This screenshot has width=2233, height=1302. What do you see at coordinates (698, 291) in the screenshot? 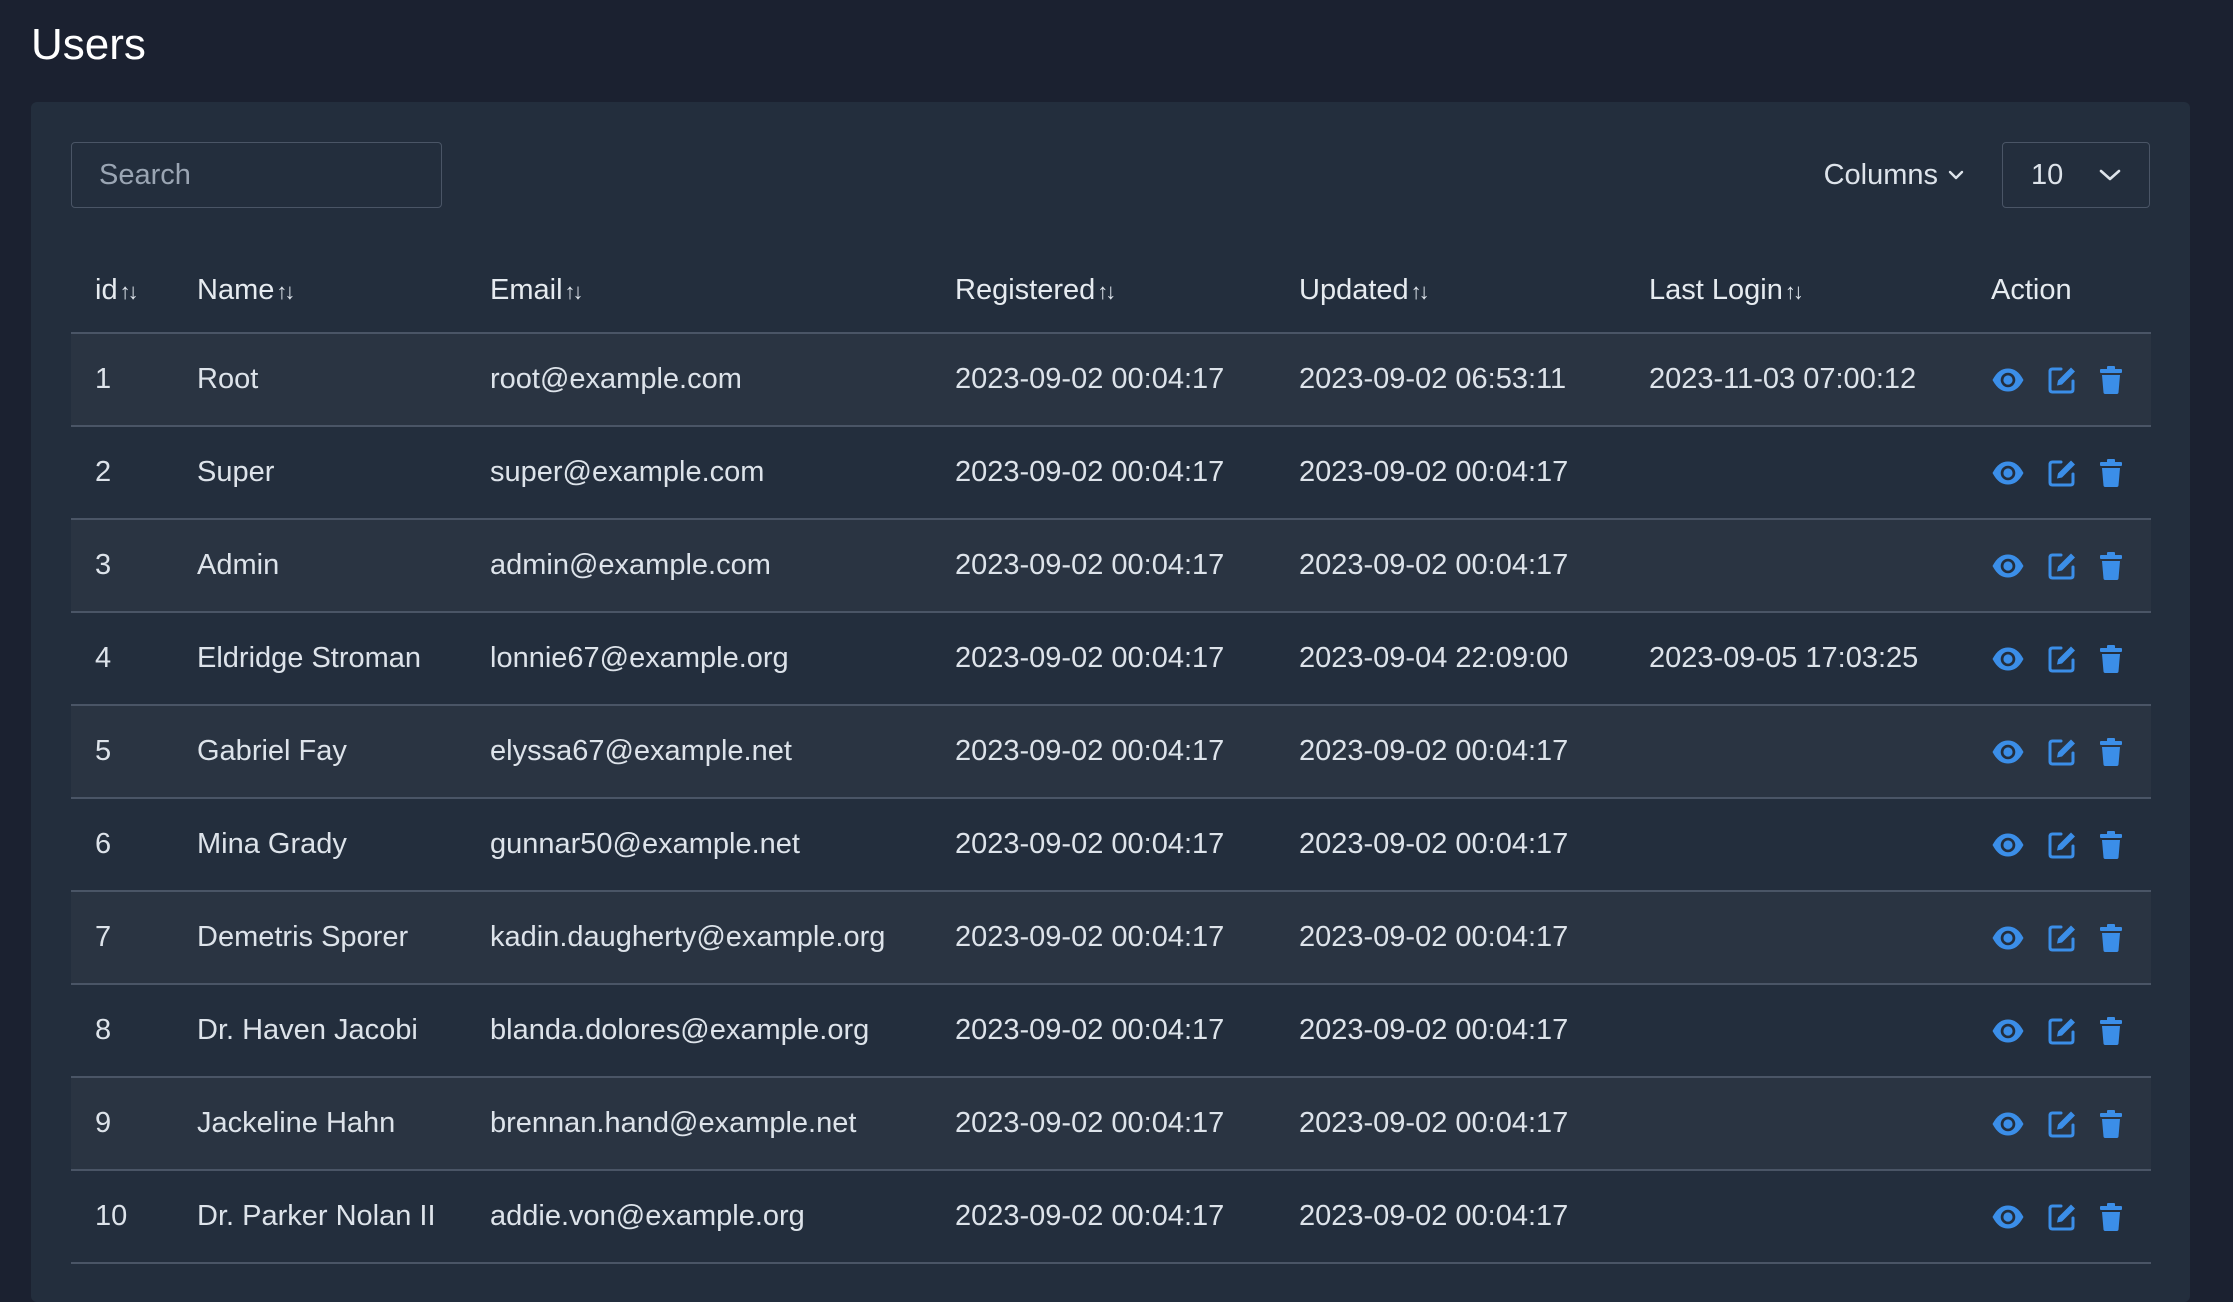
I see `column-header-email: Email↑↓` at bounding box center [698, 291].